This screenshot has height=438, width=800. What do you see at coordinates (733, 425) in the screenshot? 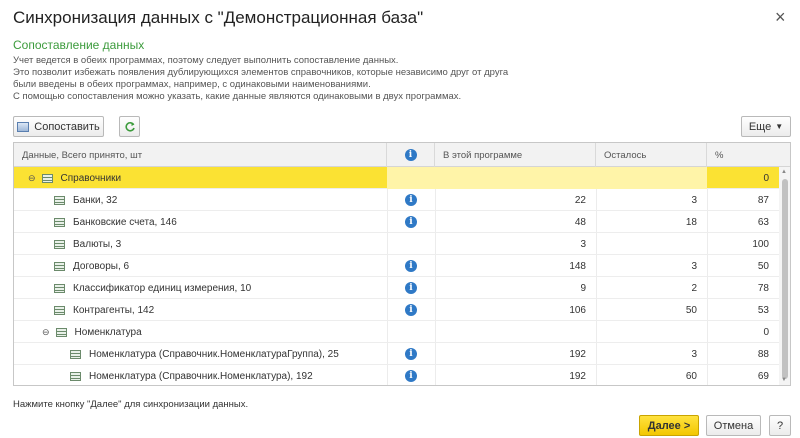
I see `cancel-button: Отмена` at bounding box center [733, 425].